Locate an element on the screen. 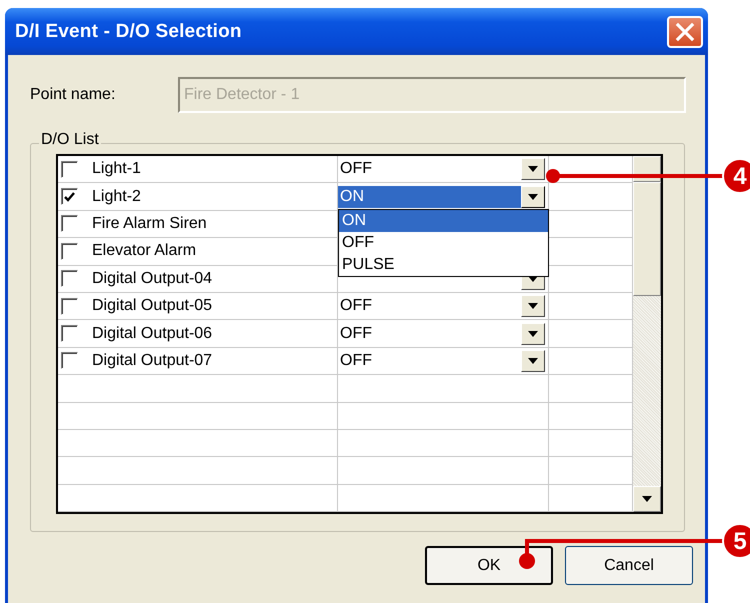 The height and width of the screenshot is (603, 750). output-name: Digital Output-06 is located at coordinates (152, 333).